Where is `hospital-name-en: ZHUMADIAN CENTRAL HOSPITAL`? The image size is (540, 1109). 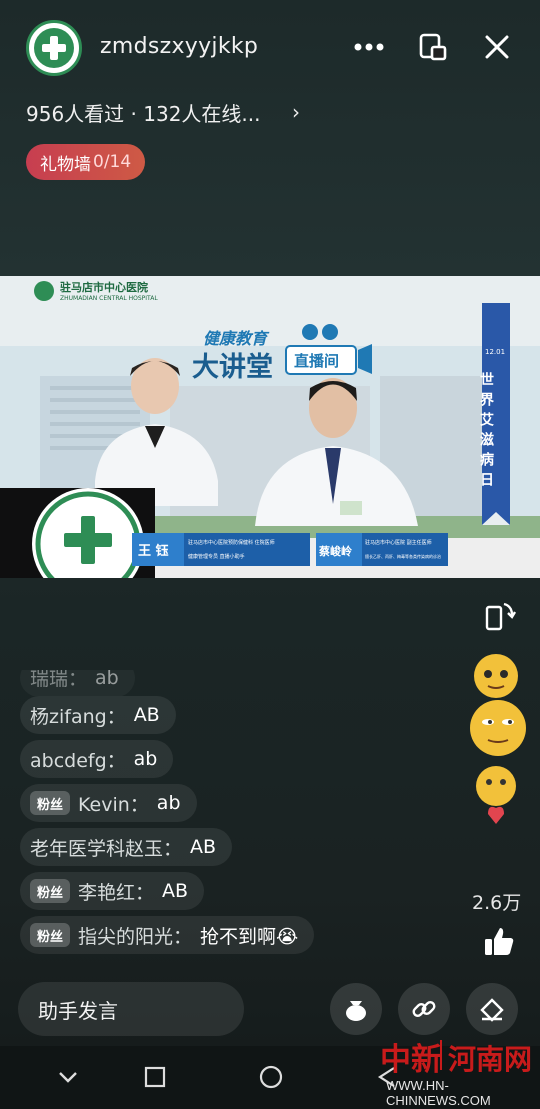 hospital-name-en: ZHUMADIAN CENTRAL HOSPITAL is located at coordinates (109, 298).